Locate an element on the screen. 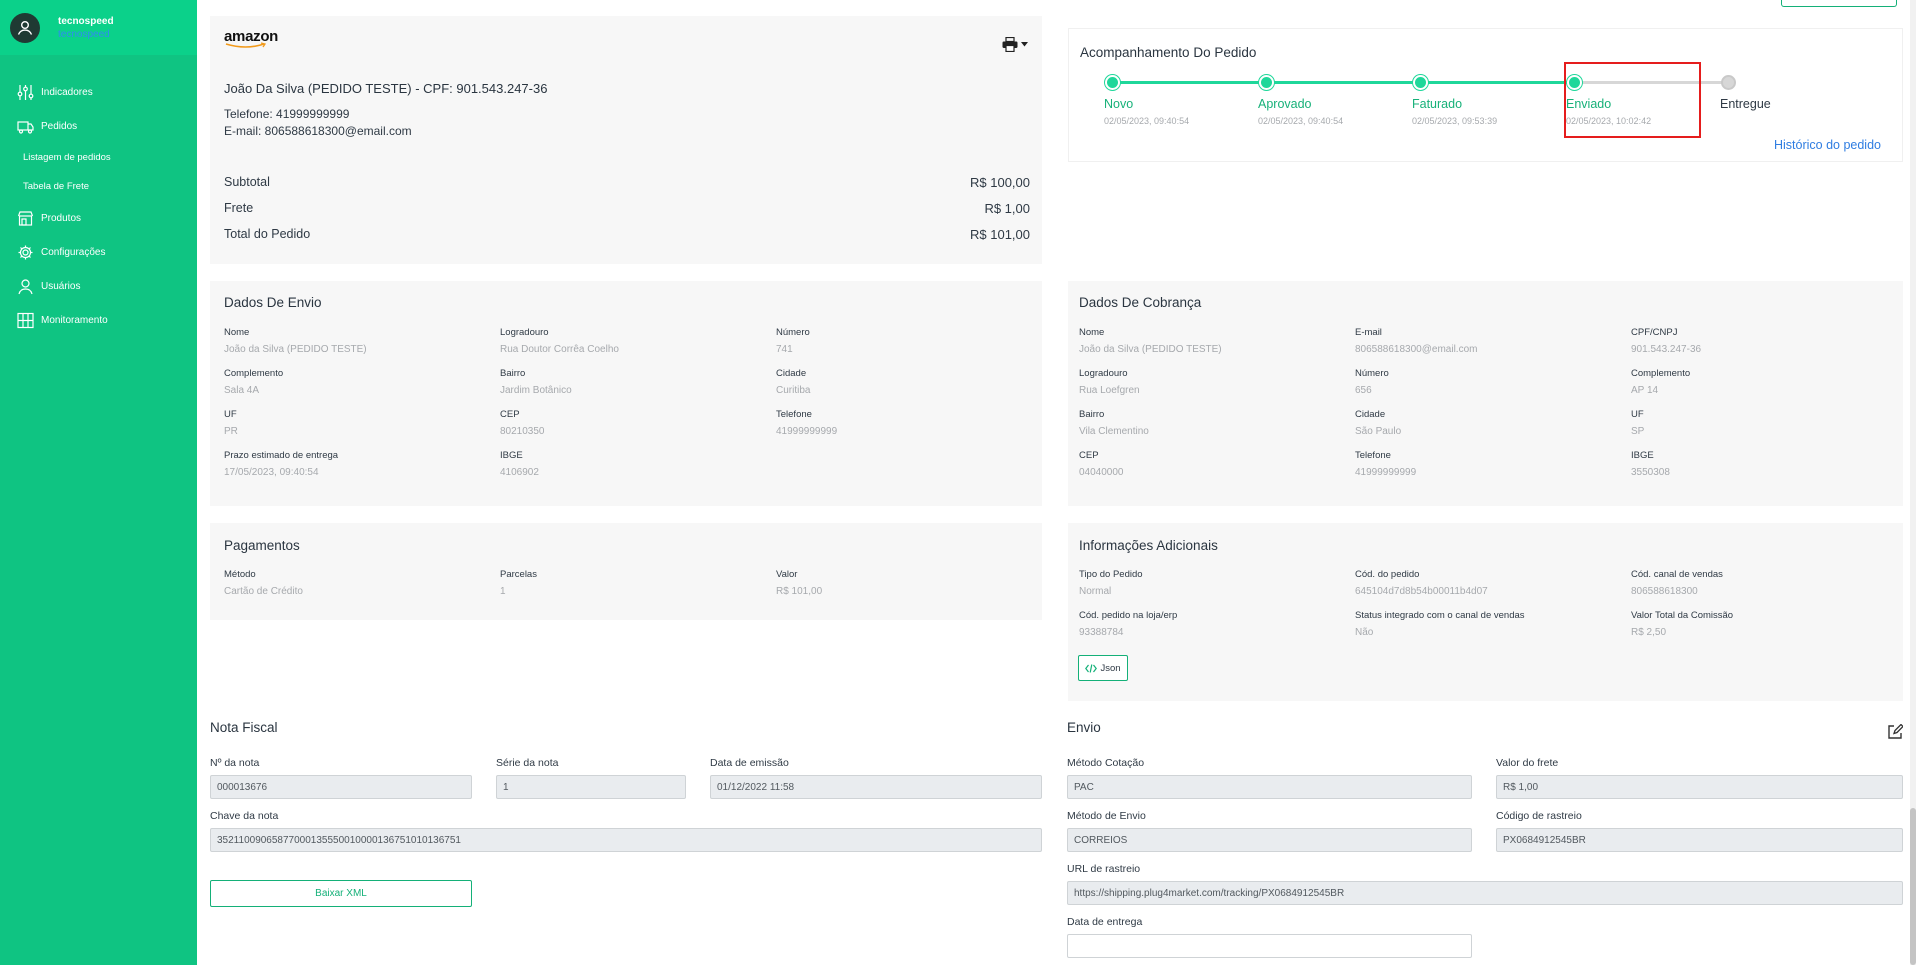 Image resolution: width=1916 pixels, height=965 pixels. info-field: Cidade São Paulo is located at coordinates (1493, 423).